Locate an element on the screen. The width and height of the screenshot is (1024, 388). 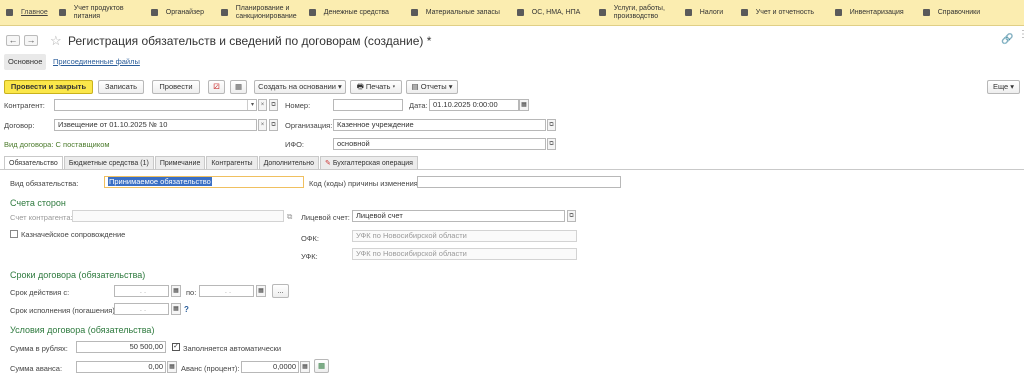
reports-icon is located at coordinates (744, 12).